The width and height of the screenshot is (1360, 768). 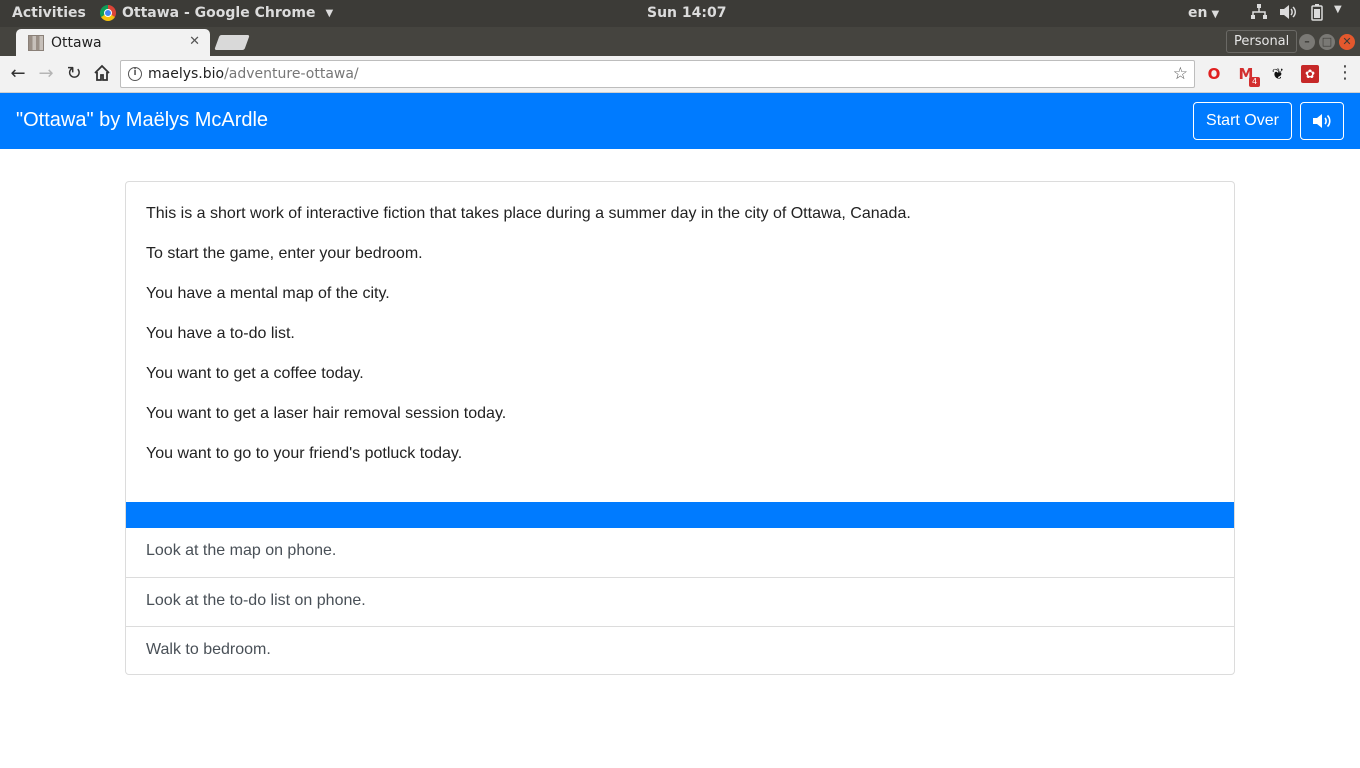 What do you see at coordinates (1259, 12) in the screenshot?
I see `network-icon` at bounding box center [1259, 12].